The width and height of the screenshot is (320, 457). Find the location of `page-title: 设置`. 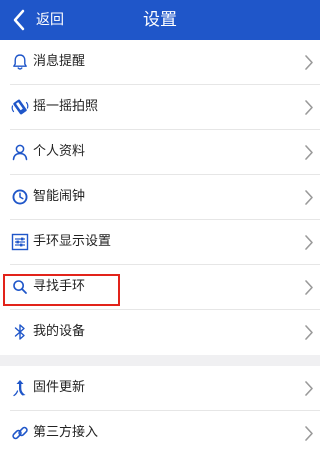

page-title: 设置 is located at coordinates (160, 20).